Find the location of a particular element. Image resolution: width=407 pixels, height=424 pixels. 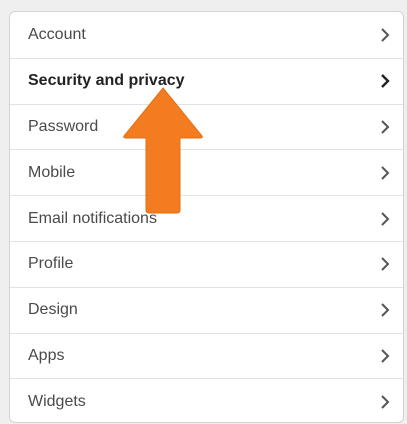

menu-item-label: Password is located at coordinates (63, 126).